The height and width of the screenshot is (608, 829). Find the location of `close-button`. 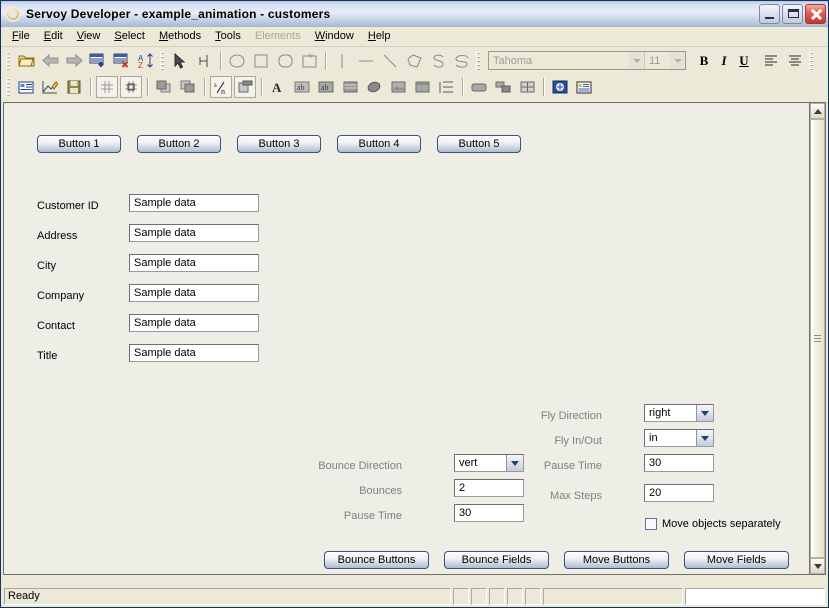

close-button is located at coordinates (815, 13).